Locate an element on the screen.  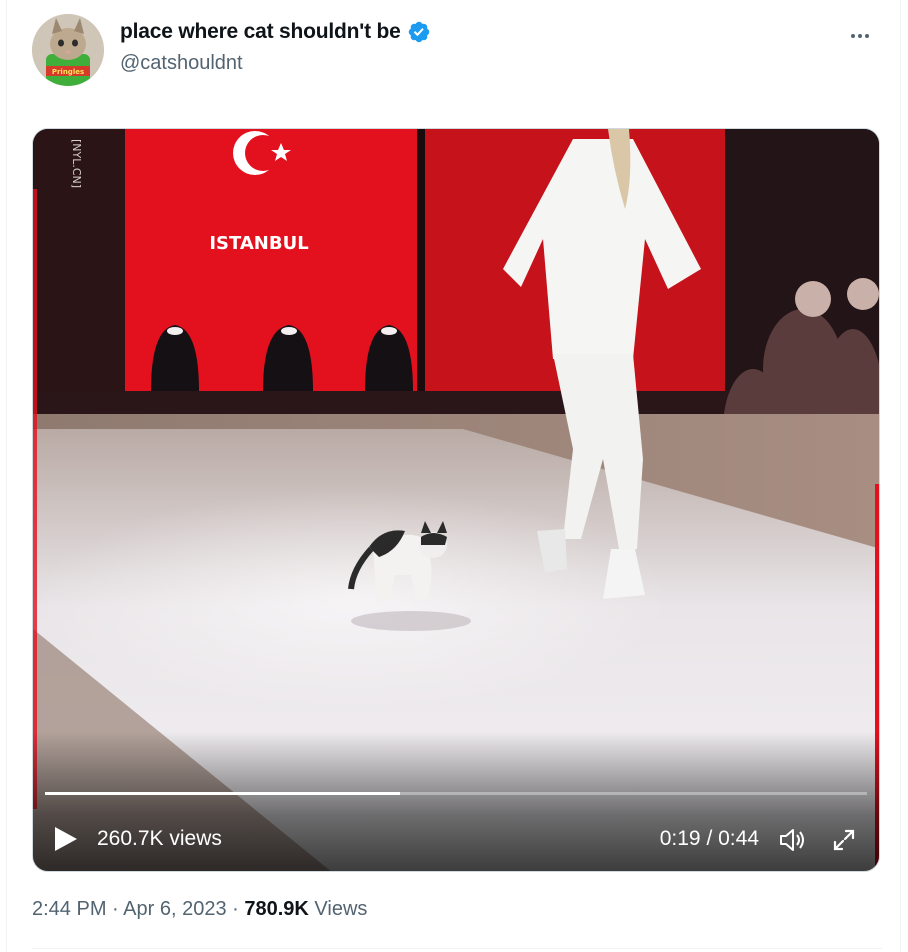
author-name-row: place where cat shouldn't be is located at coordinates (275, 32).